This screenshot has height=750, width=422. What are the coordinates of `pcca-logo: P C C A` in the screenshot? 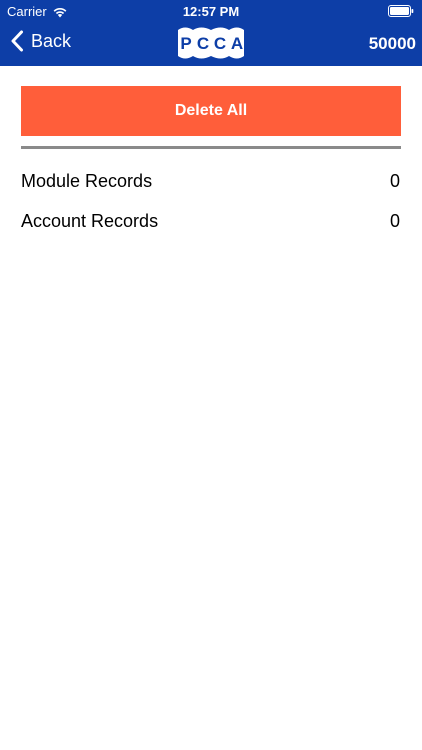 It's located at (211, 43).